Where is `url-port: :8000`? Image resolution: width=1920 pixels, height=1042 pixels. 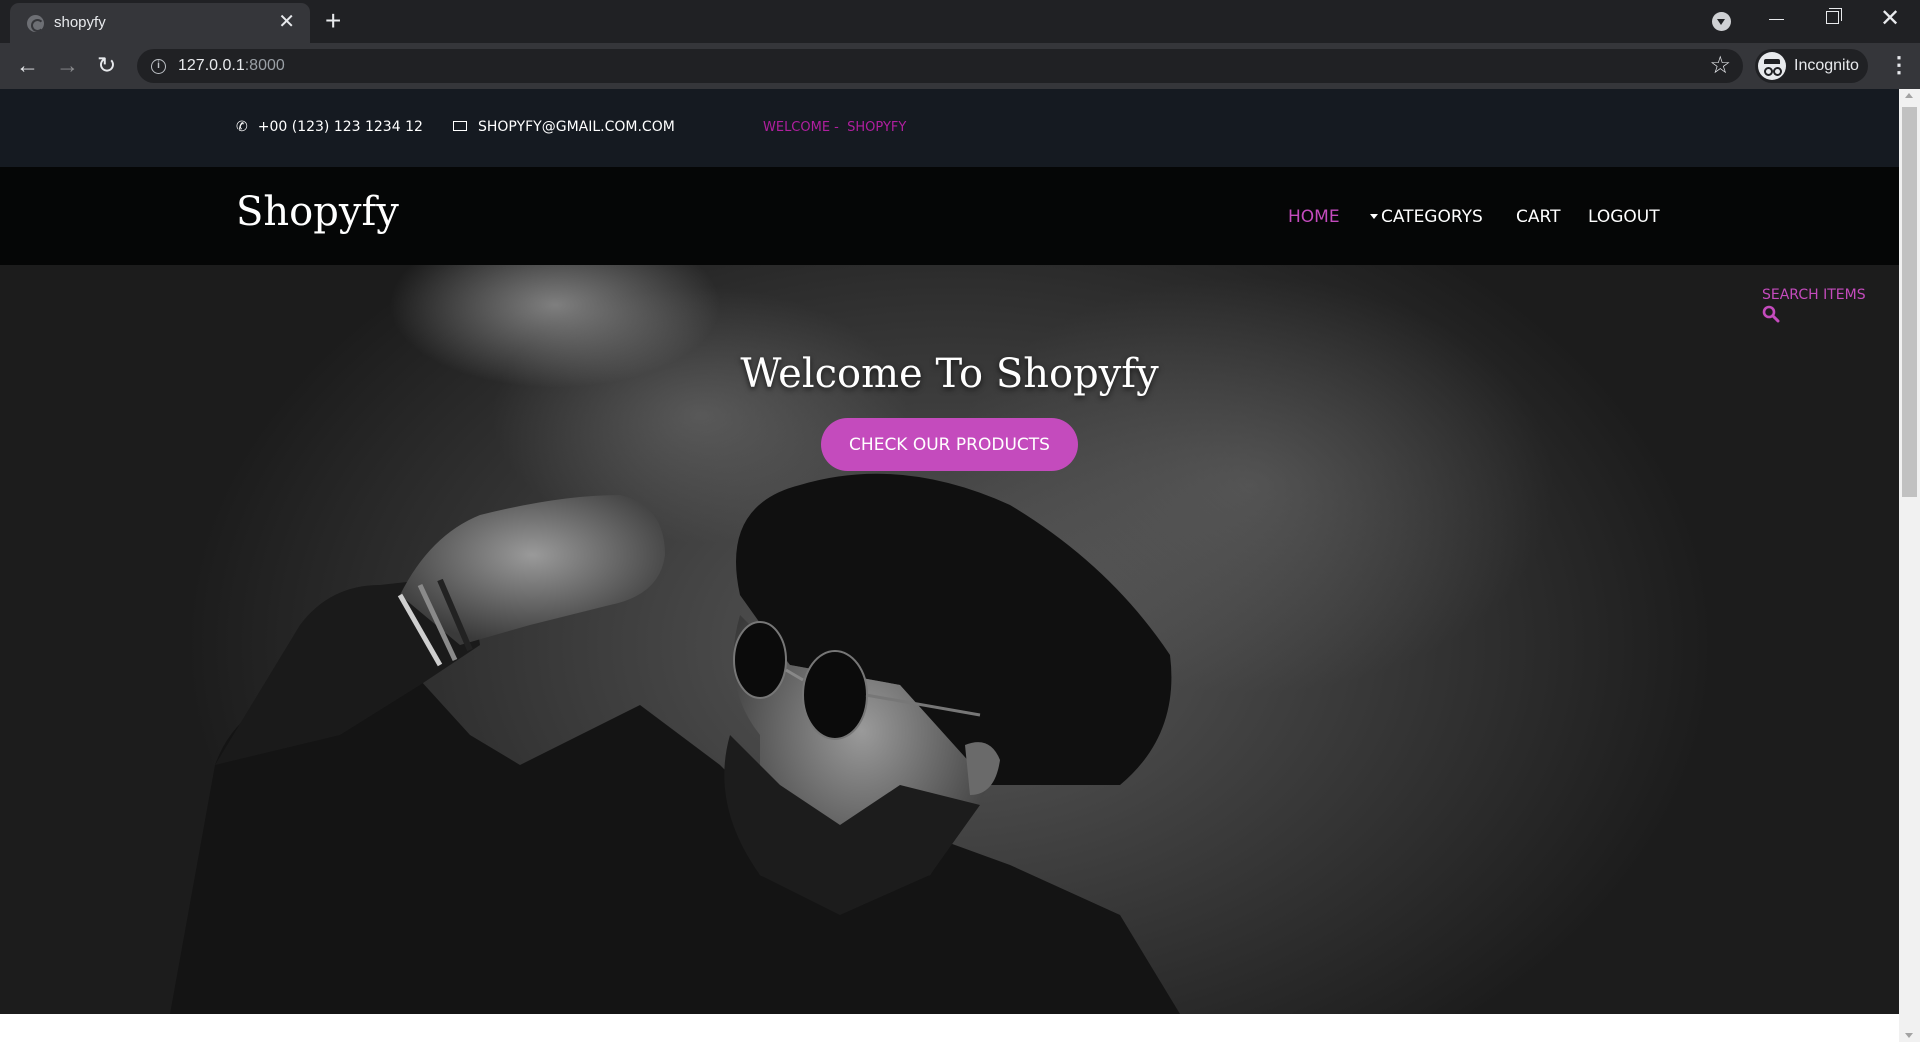 url-port: :8000 is located at coordinates (264, 65).